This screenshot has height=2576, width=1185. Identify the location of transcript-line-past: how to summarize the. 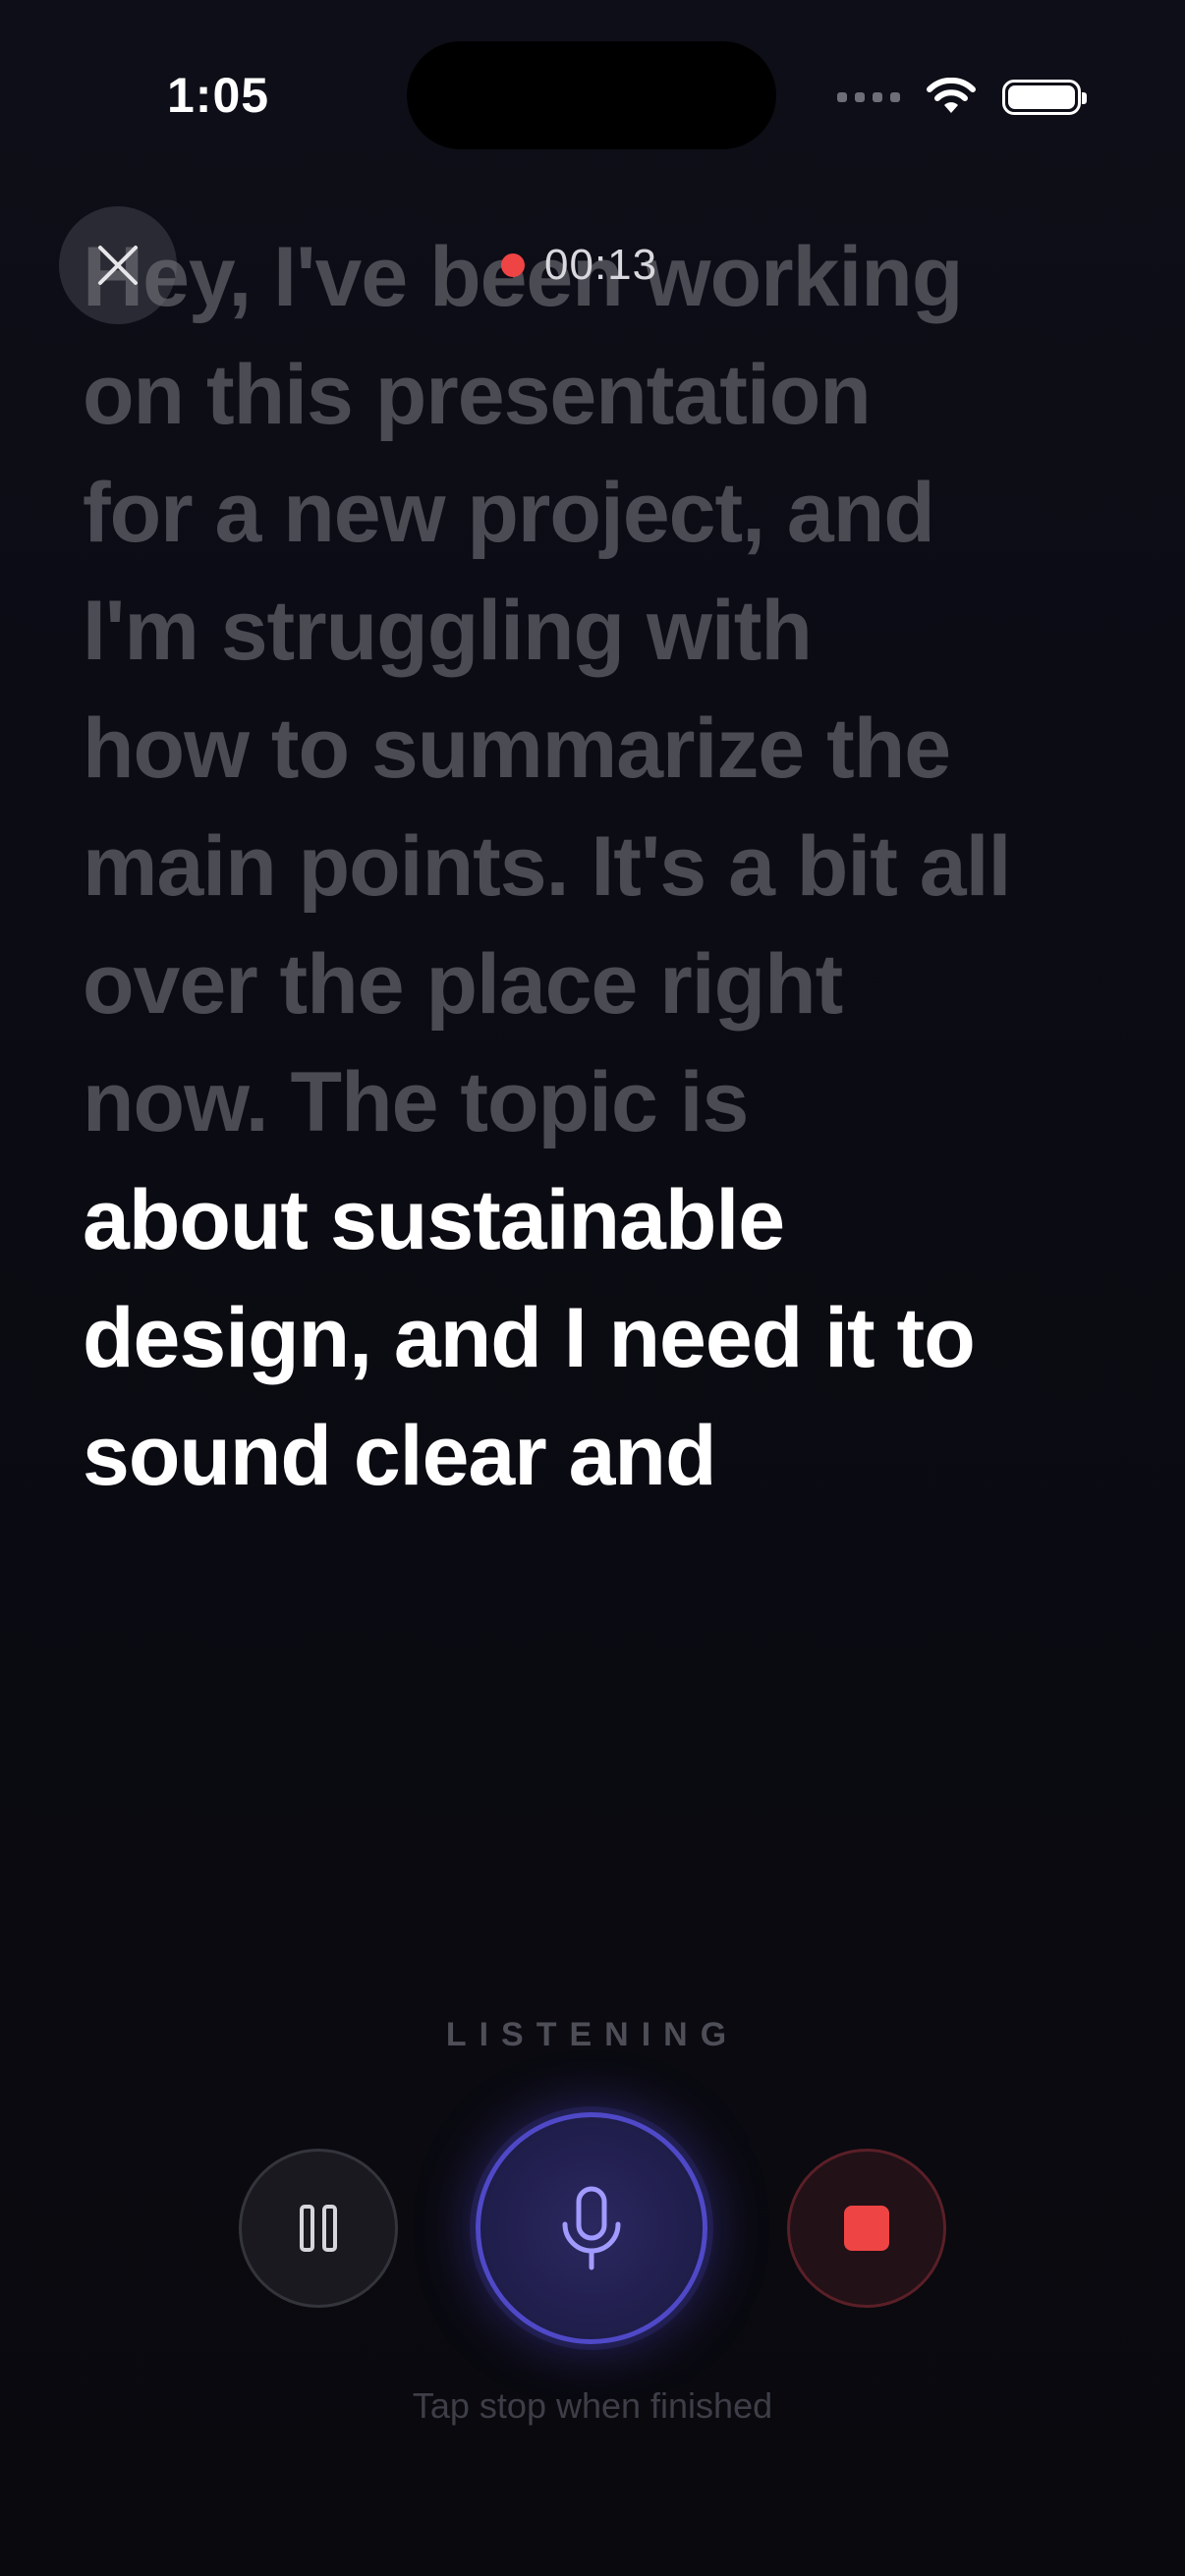
(517, 748).